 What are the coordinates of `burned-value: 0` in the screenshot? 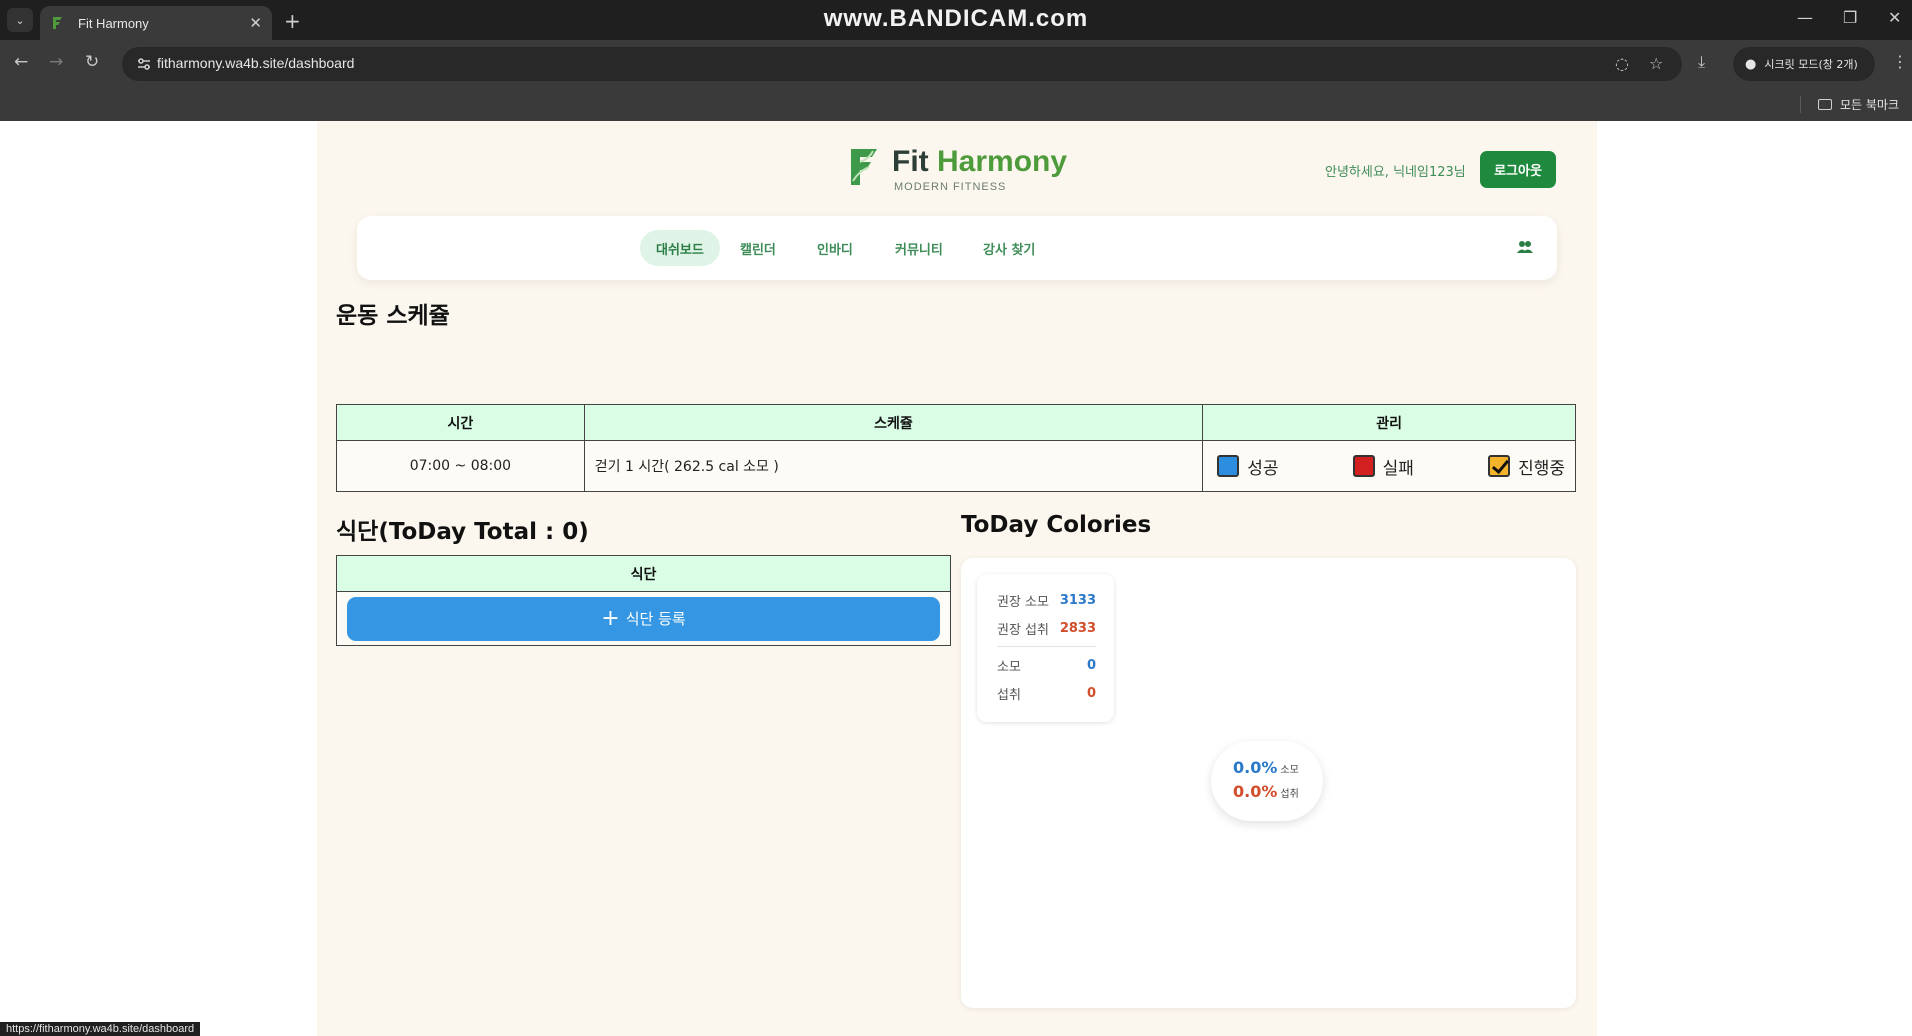 It's located at (1091, 665).